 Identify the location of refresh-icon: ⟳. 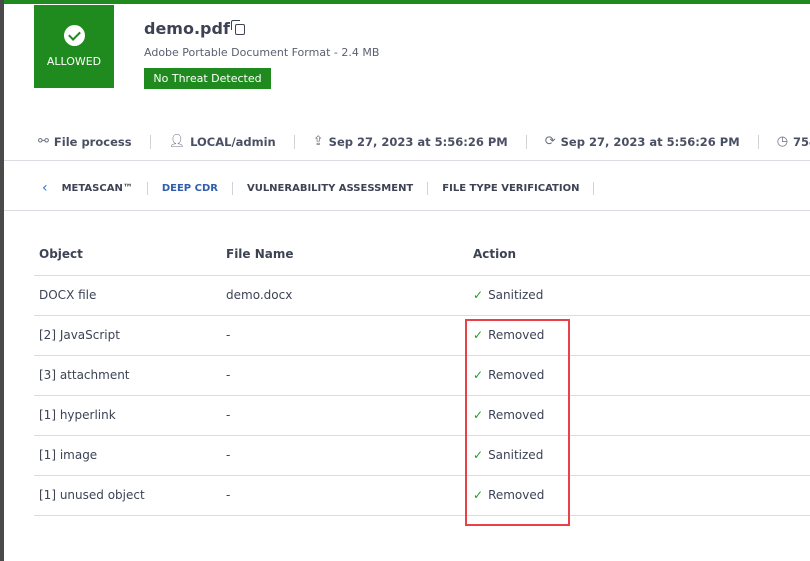
(550, 141).